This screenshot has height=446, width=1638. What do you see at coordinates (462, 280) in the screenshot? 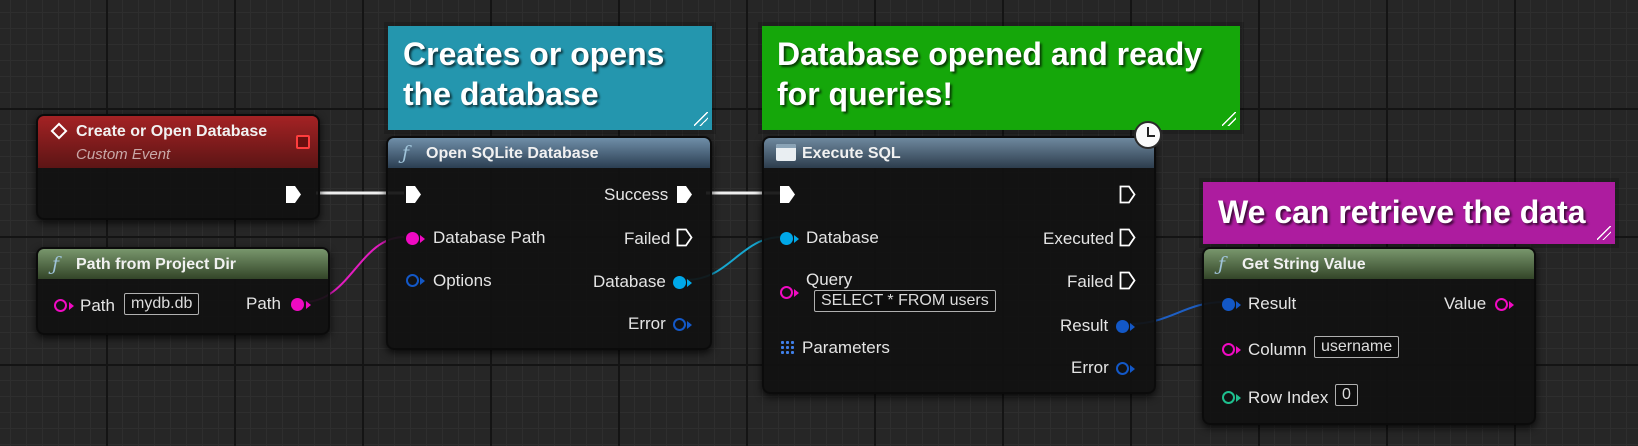
I see `pin-label-options: Options` at bounding box center [462, 280].